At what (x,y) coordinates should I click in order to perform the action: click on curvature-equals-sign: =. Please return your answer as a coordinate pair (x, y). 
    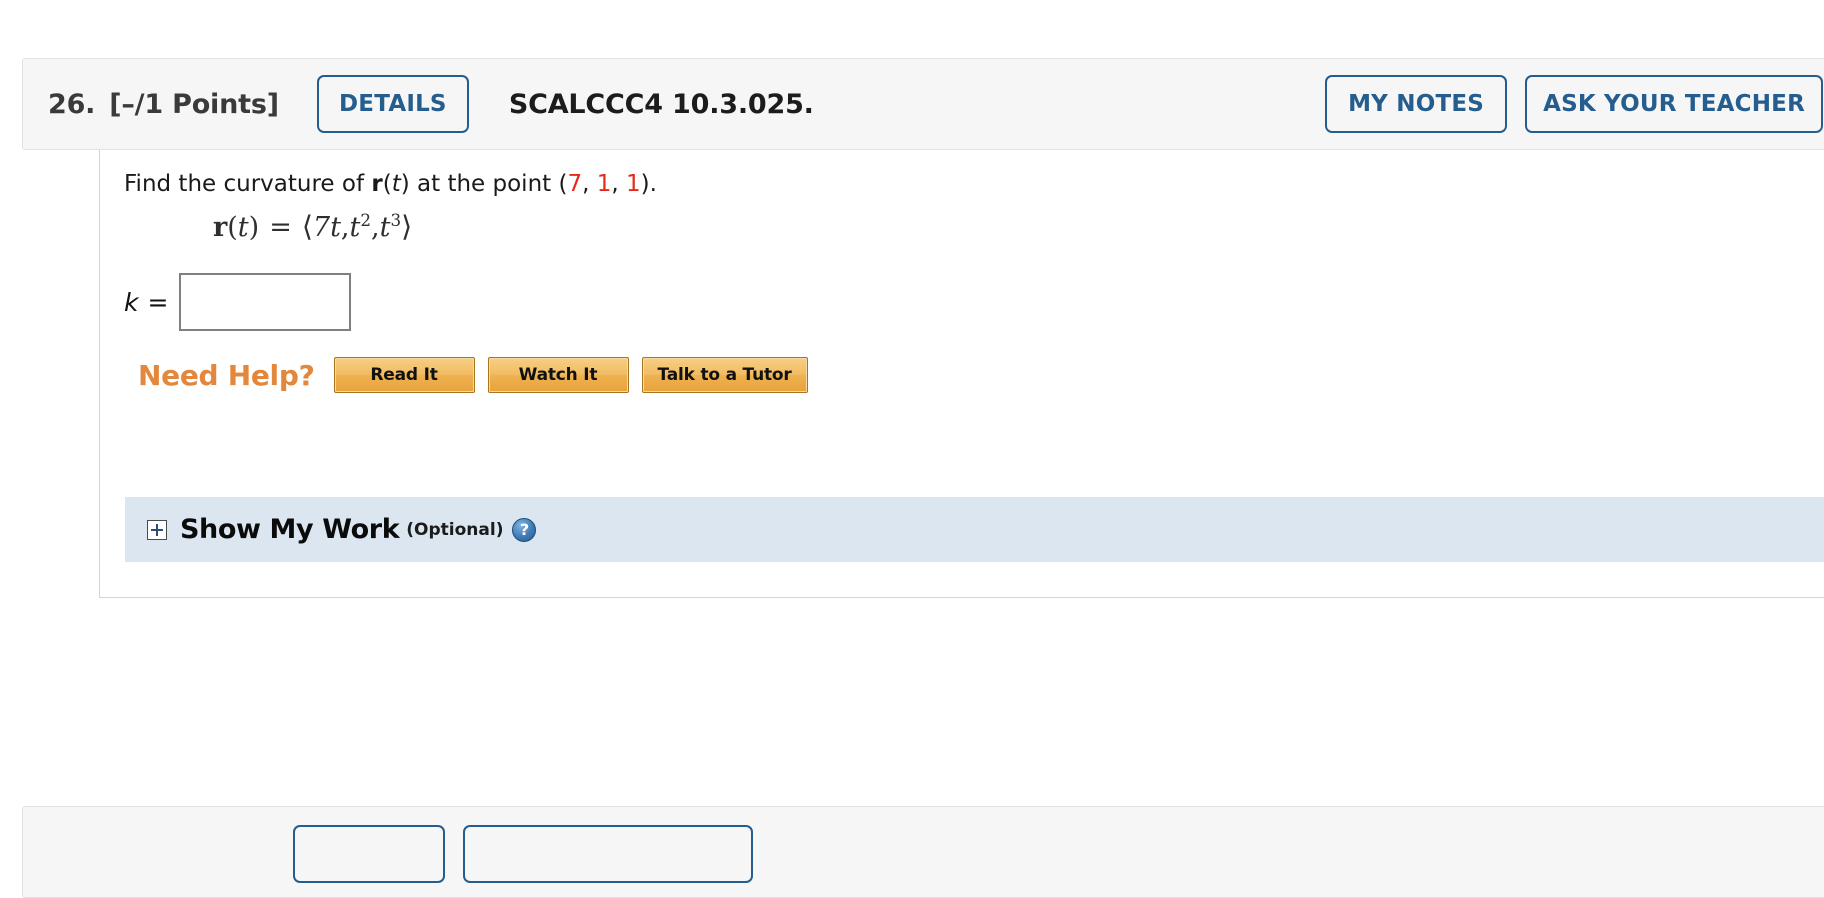
    Looking at the image, I should click on (158, 302).